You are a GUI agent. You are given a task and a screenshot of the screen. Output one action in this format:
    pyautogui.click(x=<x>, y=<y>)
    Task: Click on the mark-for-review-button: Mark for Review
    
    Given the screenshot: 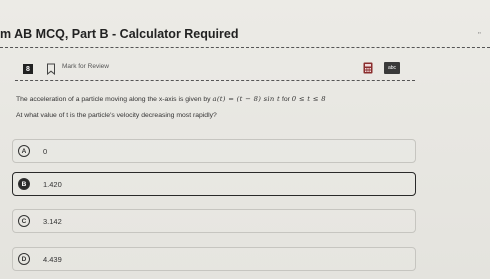 What is the action you would take?
    pyautogui.click(x=85, y=66)
    